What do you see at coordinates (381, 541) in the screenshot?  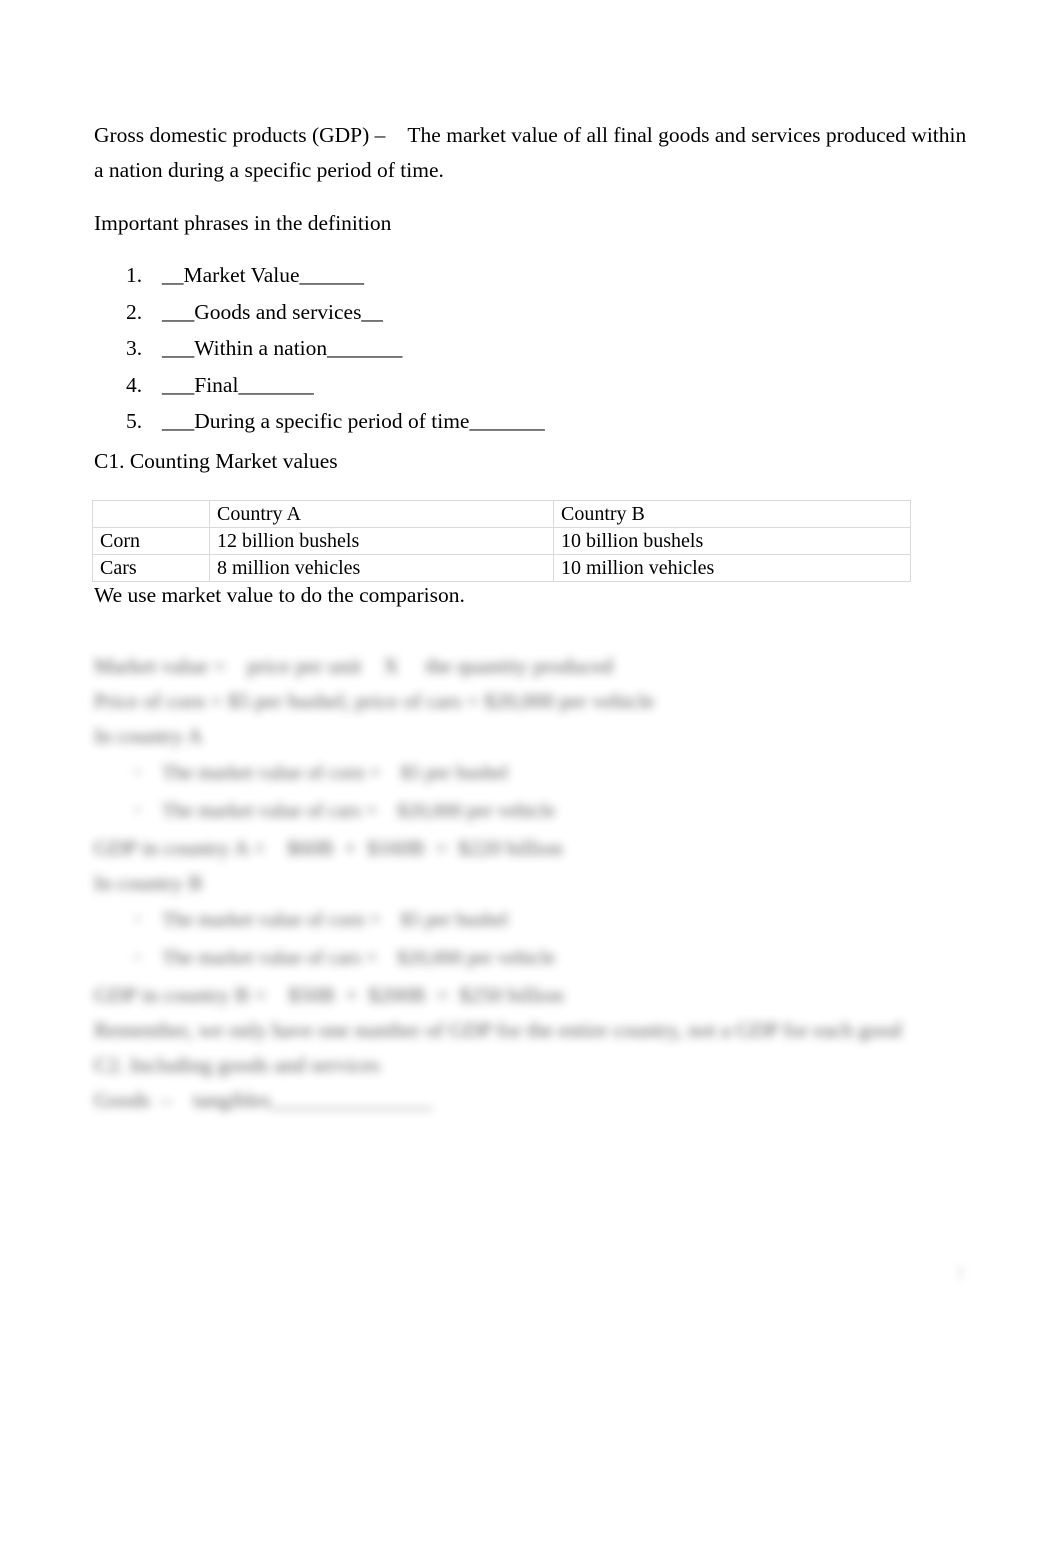 I see `cell-corn-country-a: 12 billion bushels` at bounding box center [381, 541].